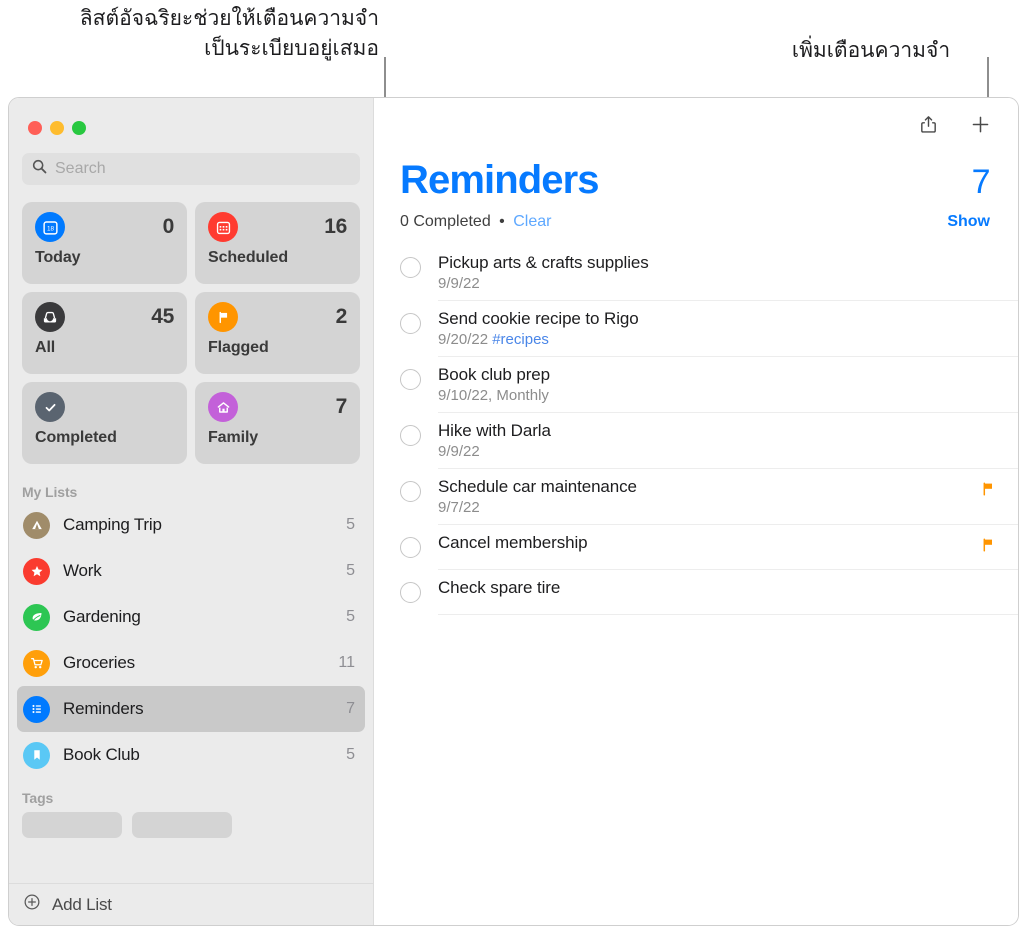  What do you see at coordinates (518, 395) in the screenshot?
I see `reminder-extra: , Monthly` at bounding box center [518, 395].